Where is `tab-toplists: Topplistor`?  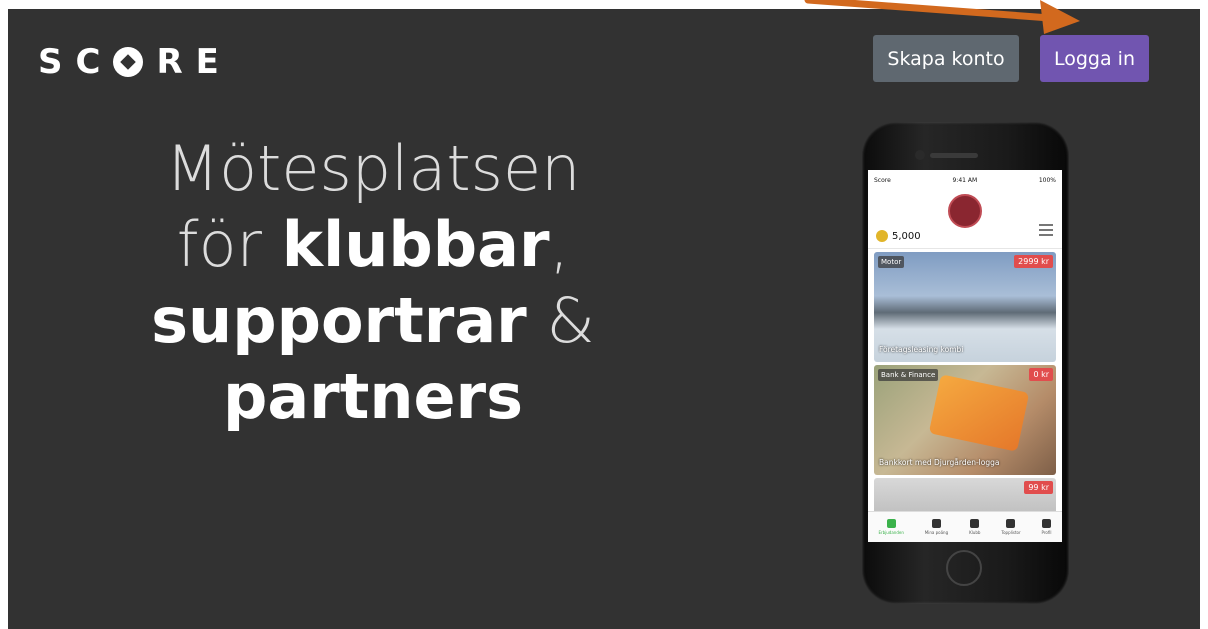
tab-toplists: Topplistor is located at coordinates (1011, 527).